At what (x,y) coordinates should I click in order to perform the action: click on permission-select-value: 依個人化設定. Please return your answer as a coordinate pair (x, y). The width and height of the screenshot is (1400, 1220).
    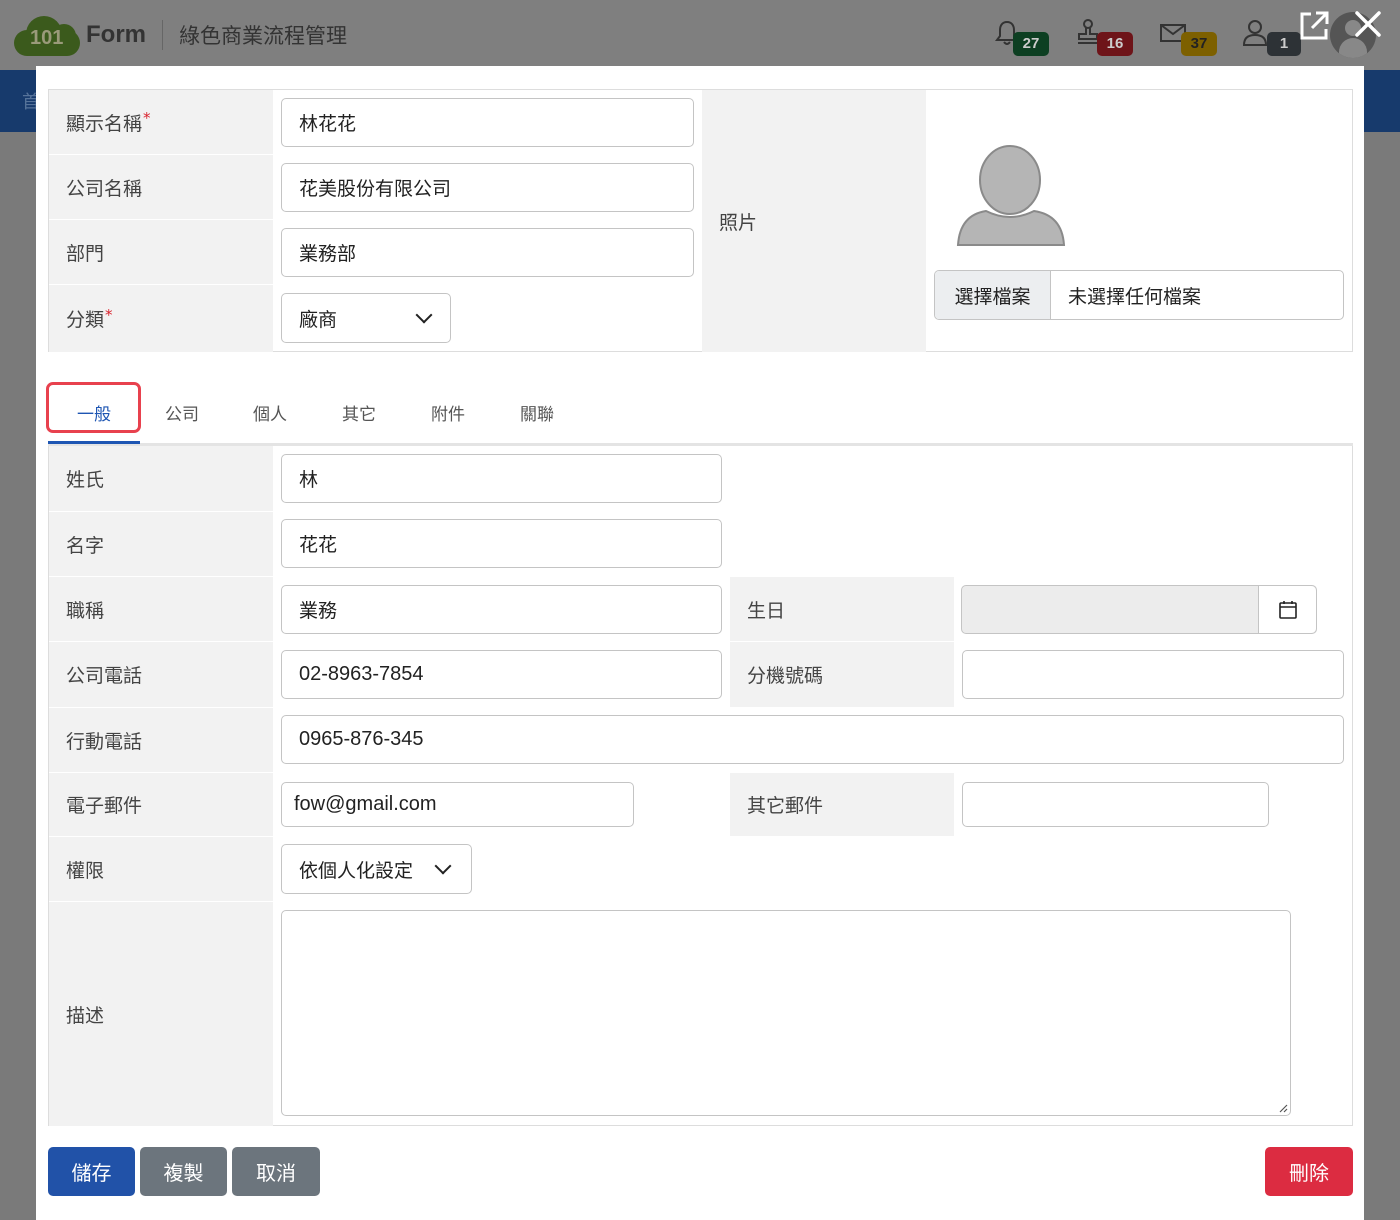
    Looking at the image, I should click on (356, 870).